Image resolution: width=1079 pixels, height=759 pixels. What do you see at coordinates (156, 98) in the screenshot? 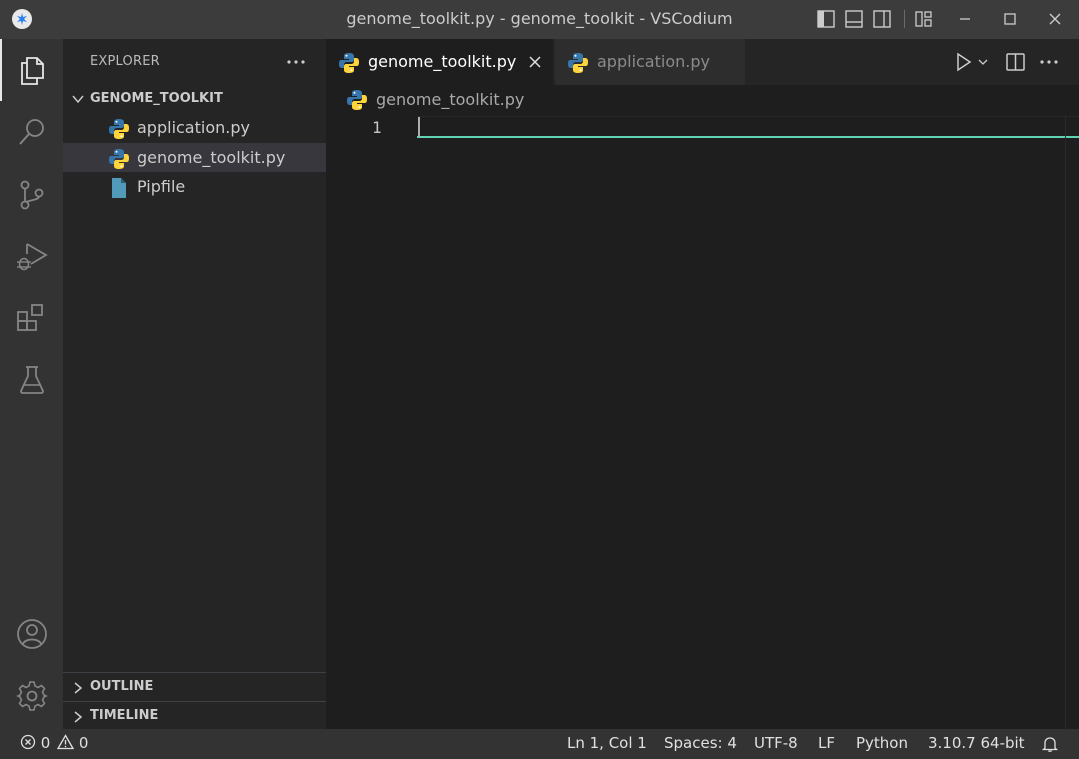
I see `folder-label: GENOME_TOOLKIT` at bounding box center [156, 98].